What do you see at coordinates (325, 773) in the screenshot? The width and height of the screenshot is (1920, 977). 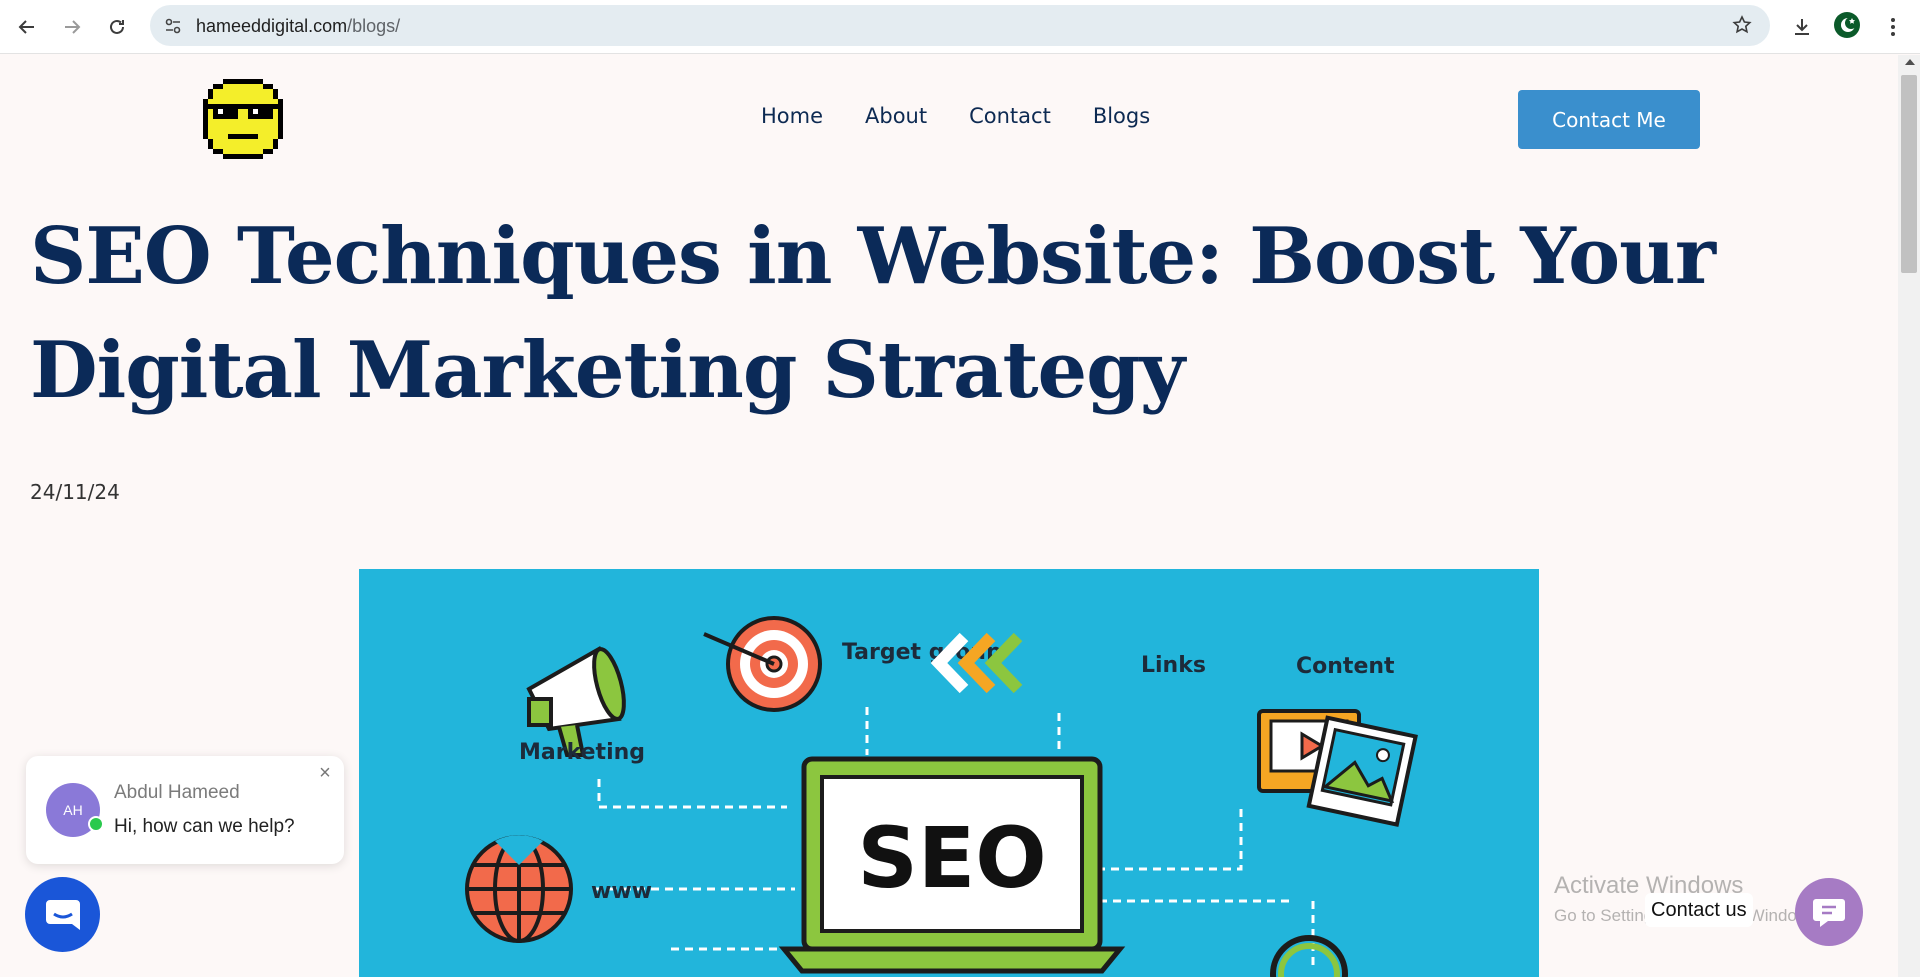 I see `close-icon: ×` at bounding box center [325, 773].